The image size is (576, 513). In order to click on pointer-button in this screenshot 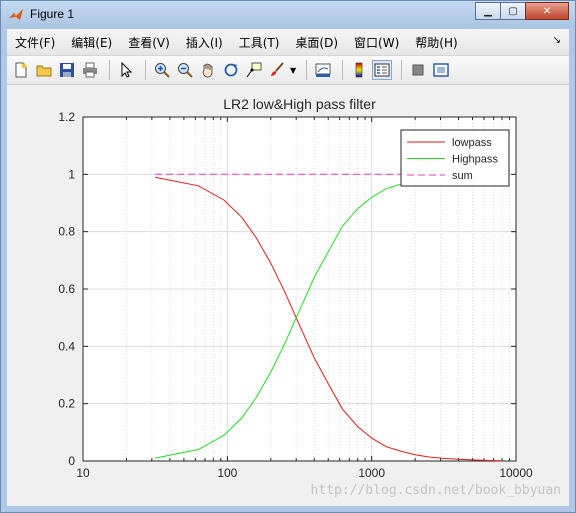, I will do `click(126, 70)`.